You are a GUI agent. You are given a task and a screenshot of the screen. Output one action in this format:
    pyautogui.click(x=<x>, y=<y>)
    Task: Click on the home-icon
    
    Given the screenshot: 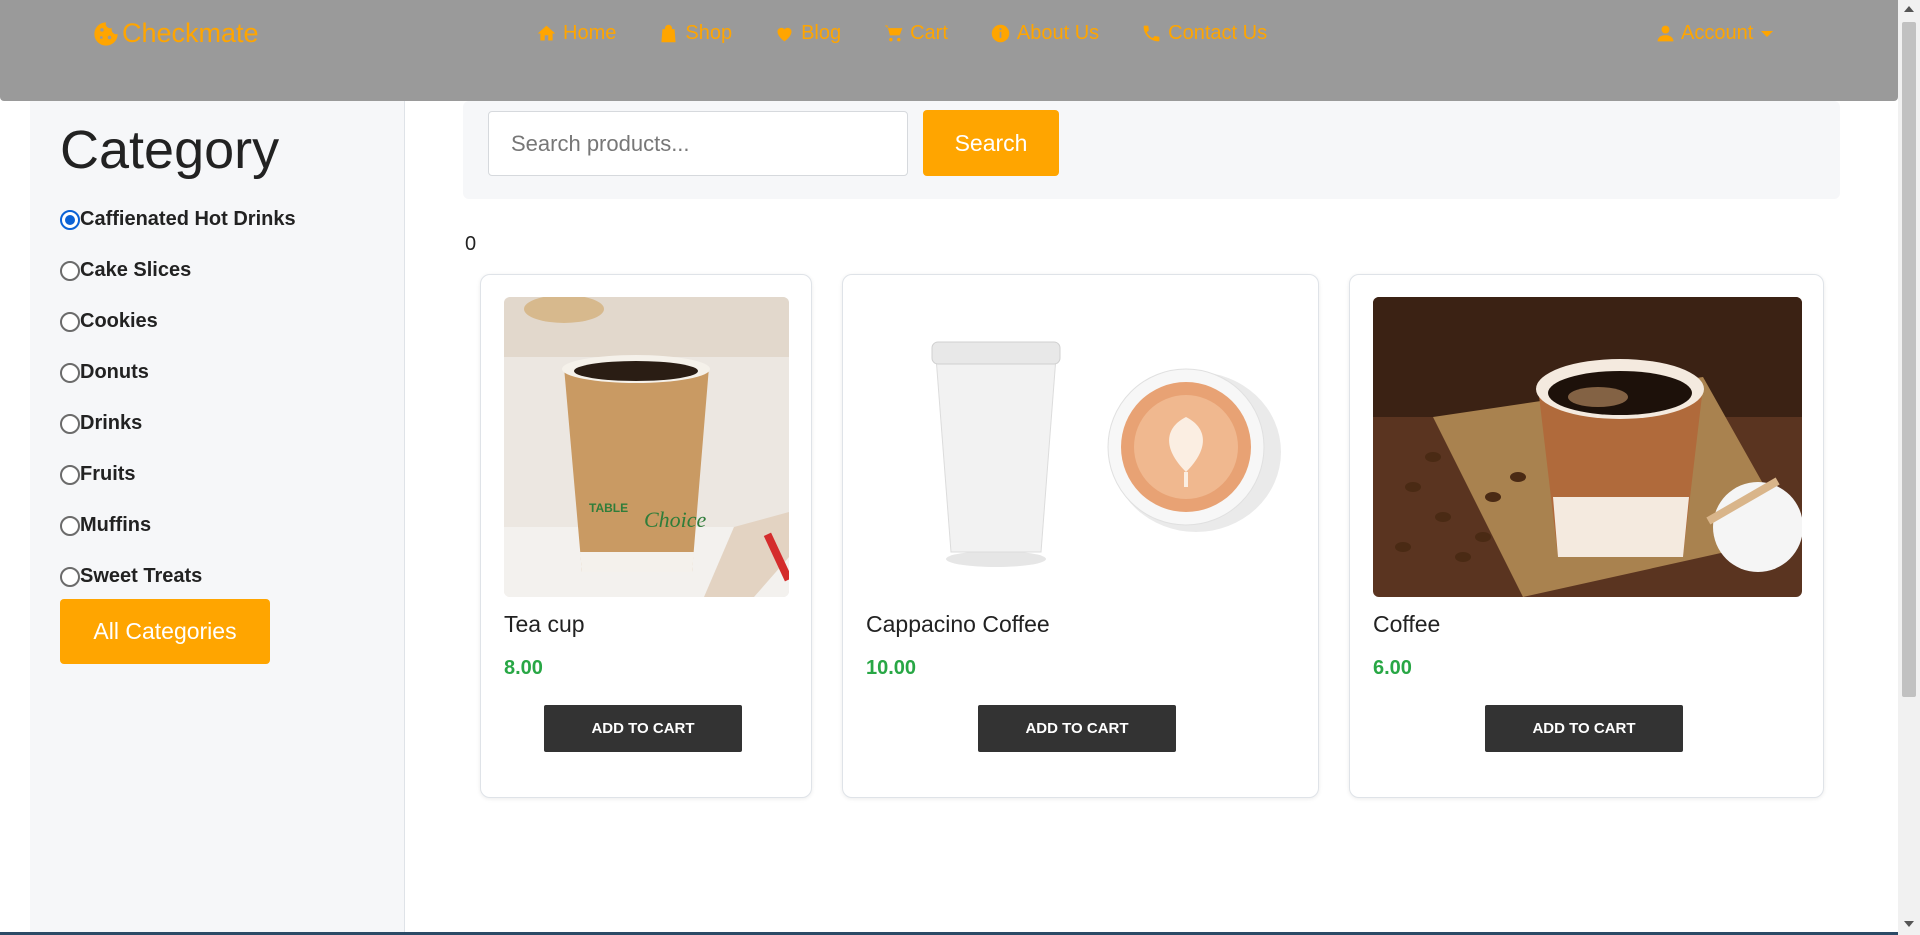 What is the action you would take?
    pyautogui.click(x=546, y=33)
    